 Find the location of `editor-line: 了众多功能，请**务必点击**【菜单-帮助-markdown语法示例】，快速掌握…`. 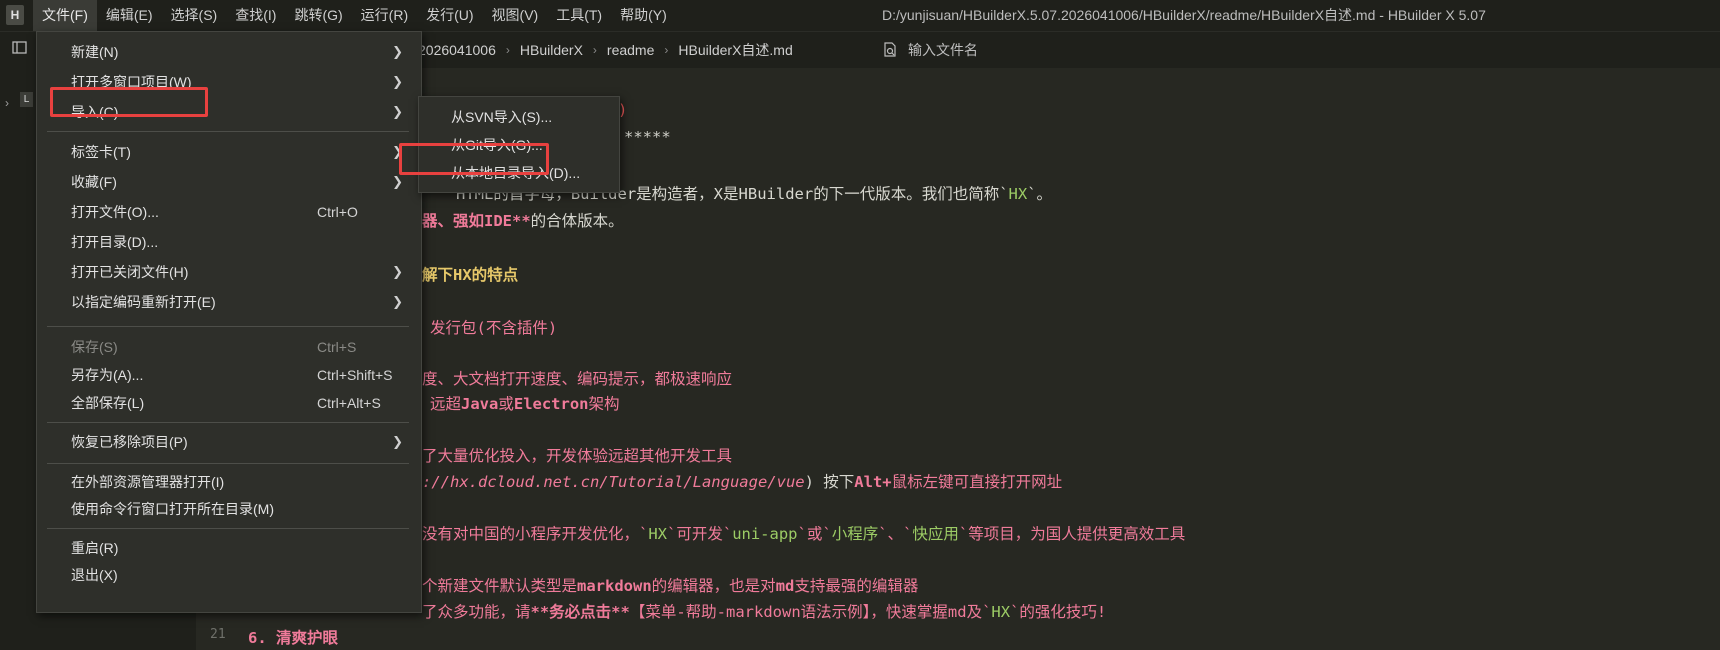

editor-line: 了众多功能，请**务必点击**【菜单-帮助-markdown语法示例】，快速掌握… is located at coordinates (764, 612).